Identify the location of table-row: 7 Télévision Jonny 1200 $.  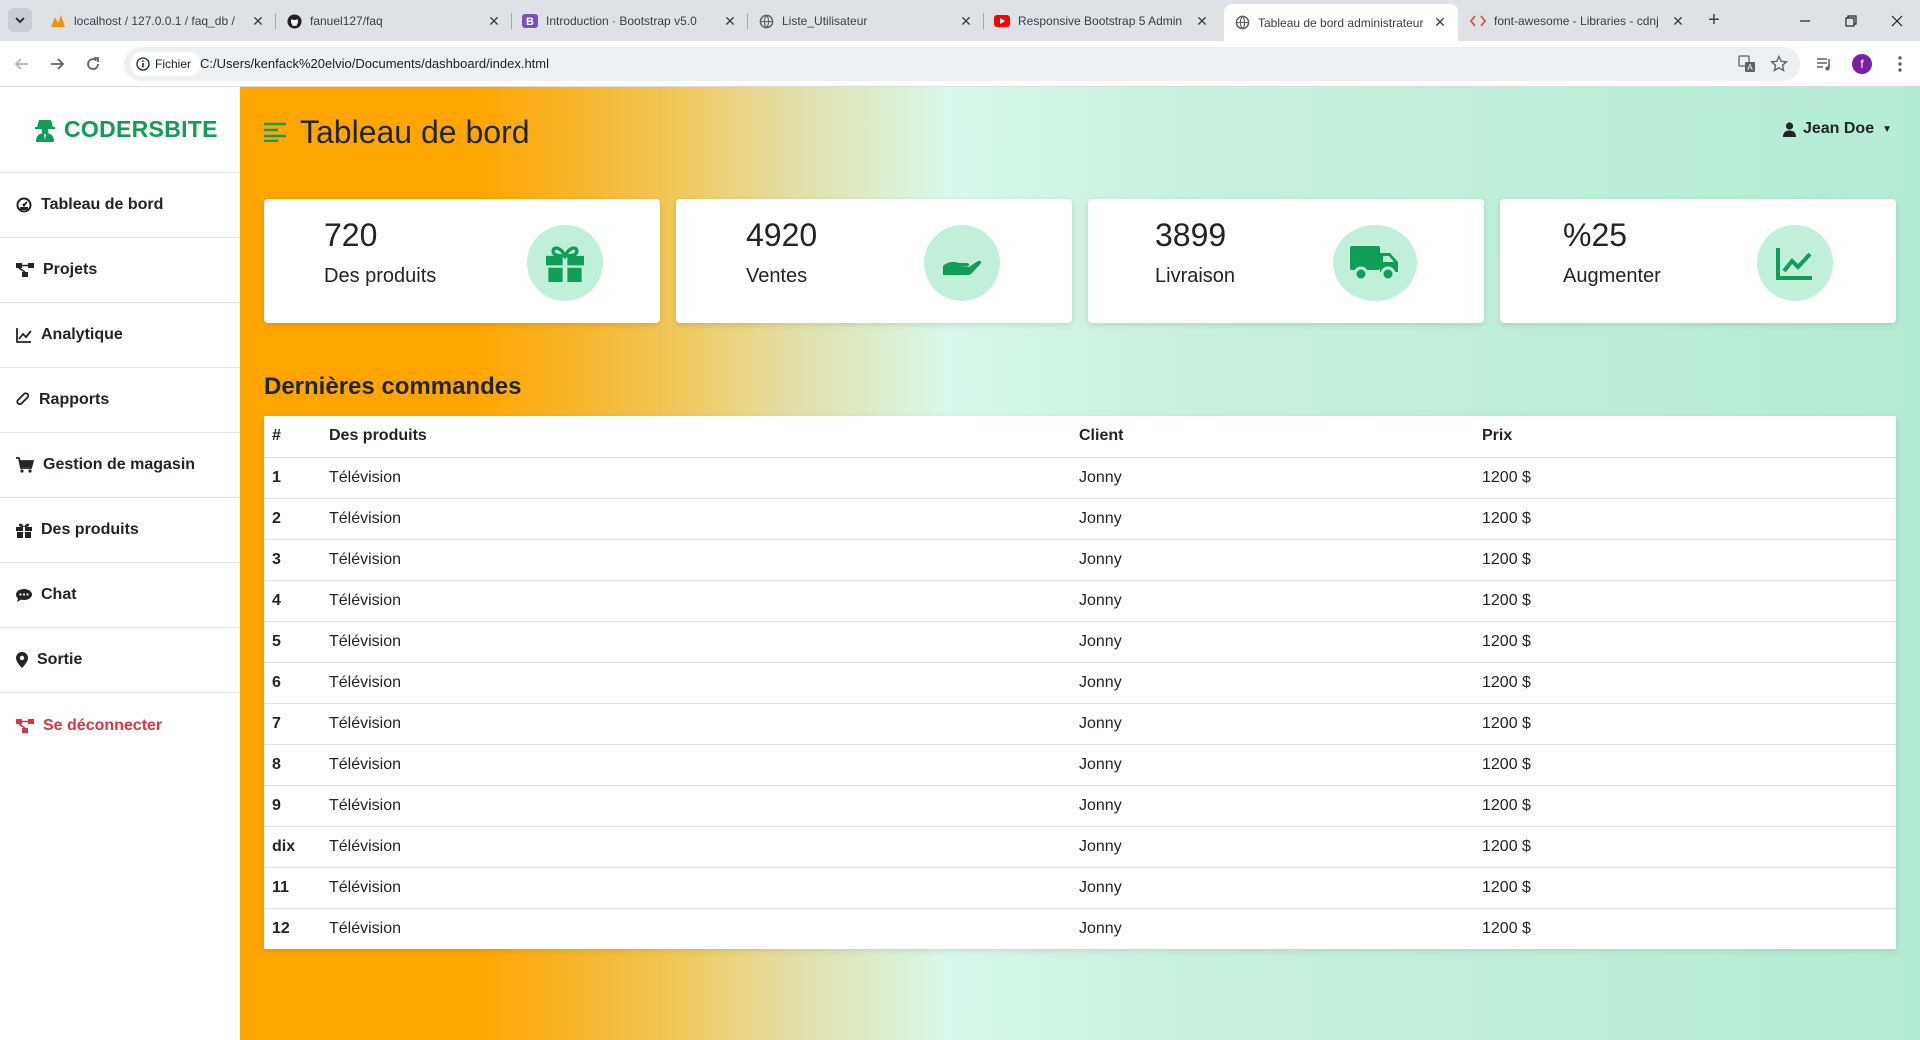
(1080, 724).